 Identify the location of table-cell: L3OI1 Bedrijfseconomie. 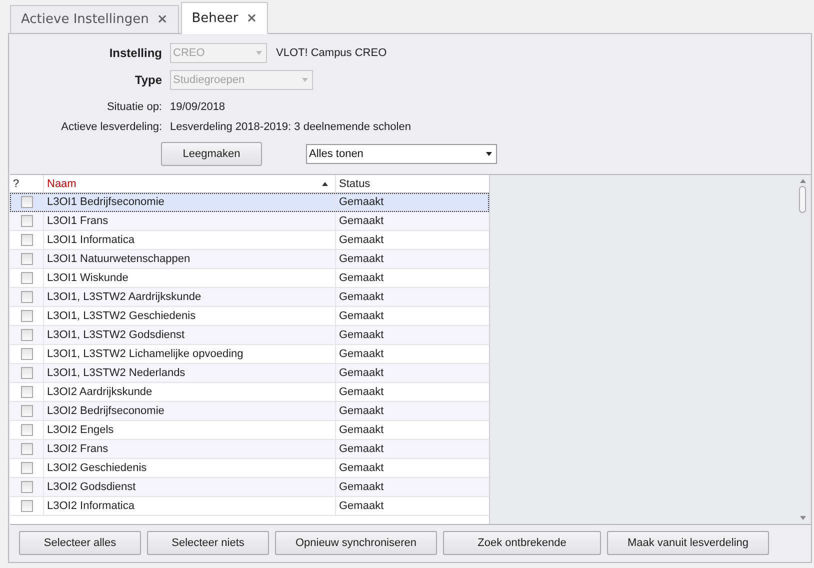
(190, 202).